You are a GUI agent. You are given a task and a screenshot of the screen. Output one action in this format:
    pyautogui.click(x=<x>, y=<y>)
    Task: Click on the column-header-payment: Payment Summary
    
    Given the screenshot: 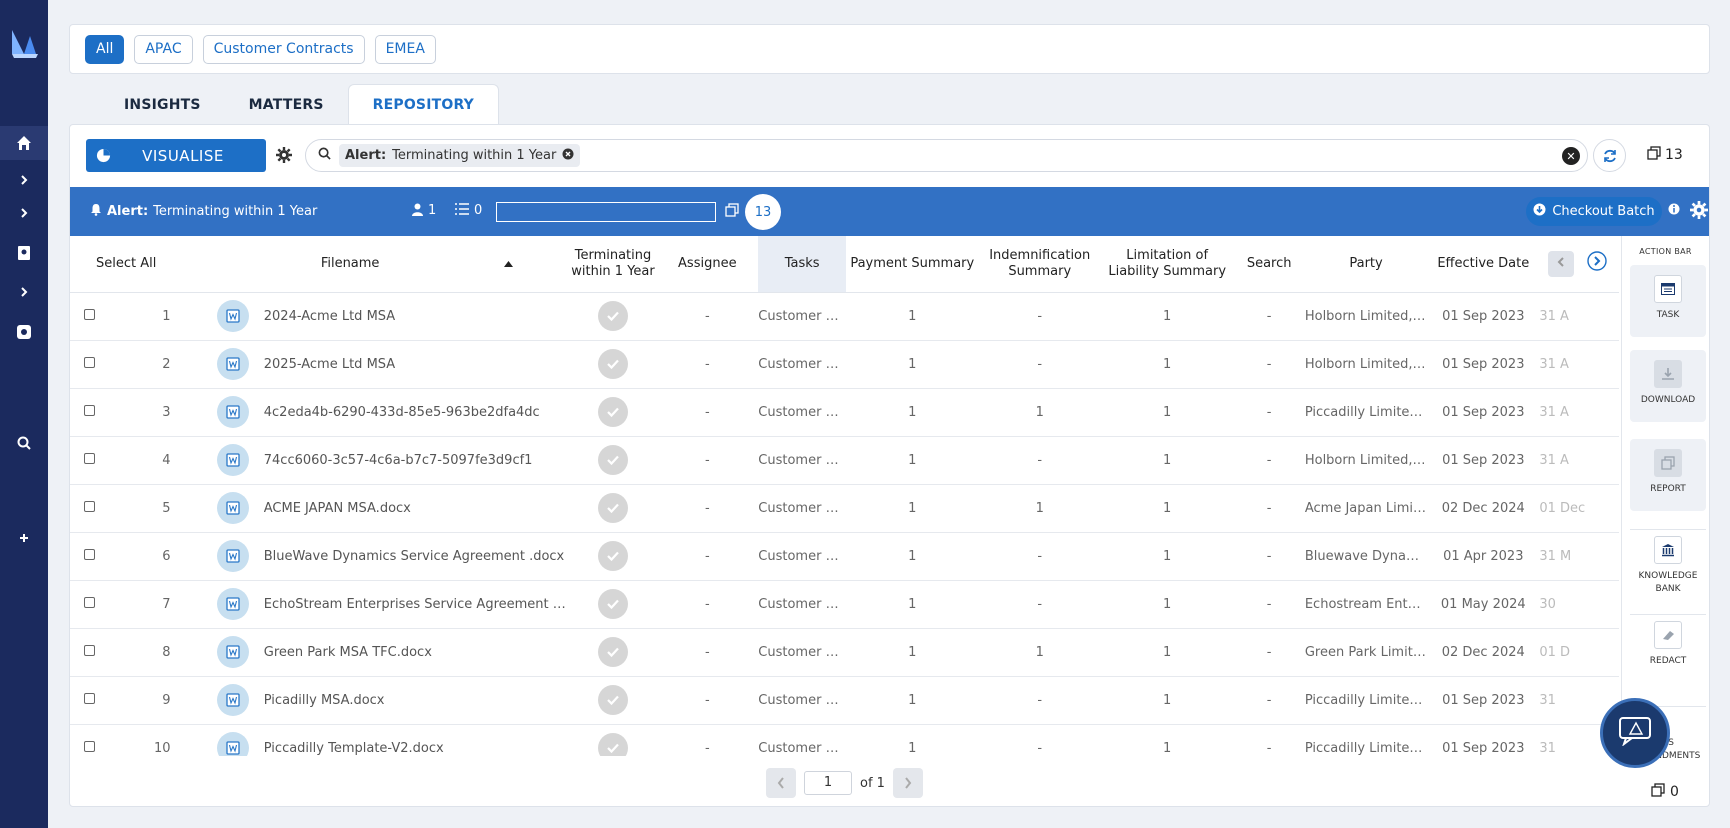 What is the action you would take?
    pyautogui.click(x=912, y=264)
    